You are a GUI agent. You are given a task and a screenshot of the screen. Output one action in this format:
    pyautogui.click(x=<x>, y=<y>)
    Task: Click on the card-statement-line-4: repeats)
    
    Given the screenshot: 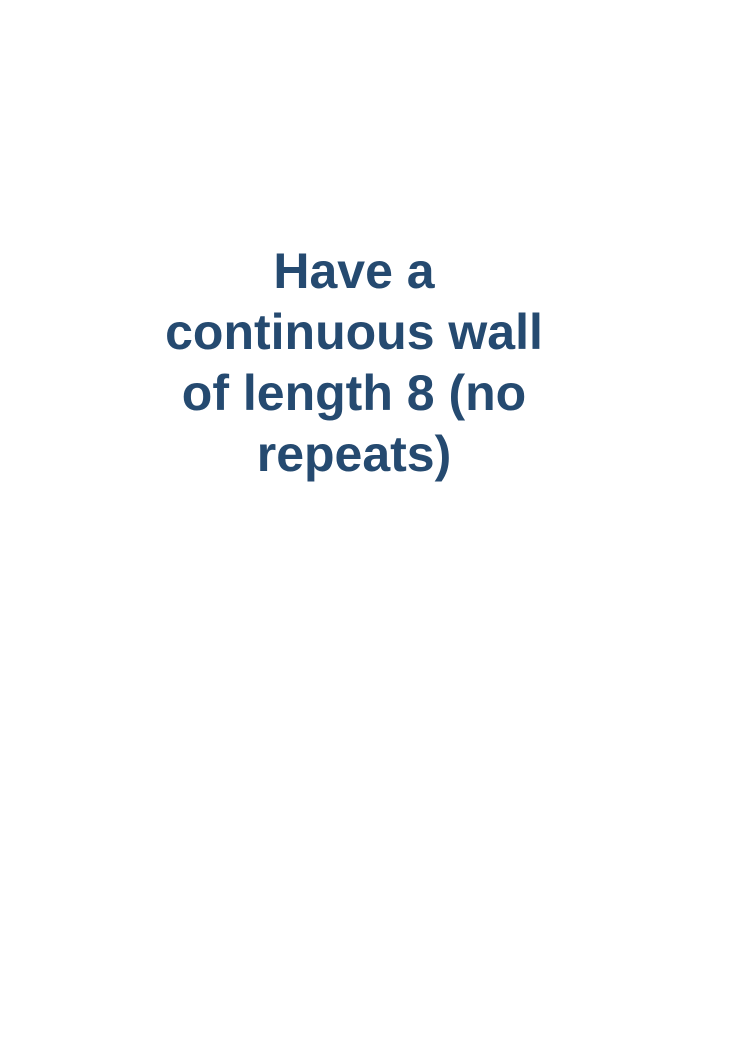 What is the action you would take?
    pyautogui.click(x=354, y=454)
    